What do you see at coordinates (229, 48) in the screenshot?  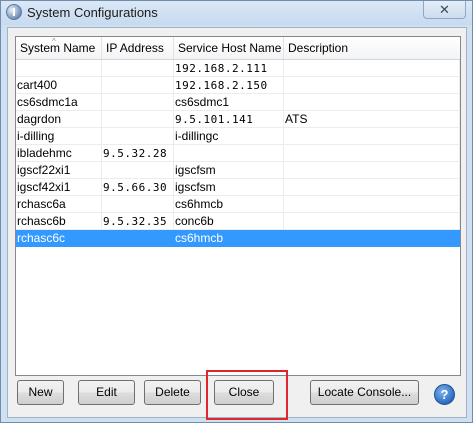 I see `column-header-service-host-name: Service Host Name` at bounding box center [229, 48].